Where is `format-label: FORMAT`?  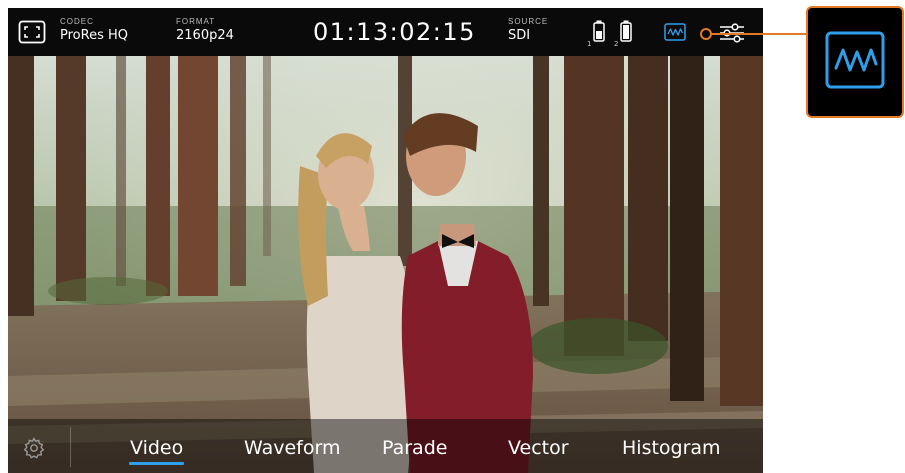
format-label: FORMAT is located at coordinates (196, 21).